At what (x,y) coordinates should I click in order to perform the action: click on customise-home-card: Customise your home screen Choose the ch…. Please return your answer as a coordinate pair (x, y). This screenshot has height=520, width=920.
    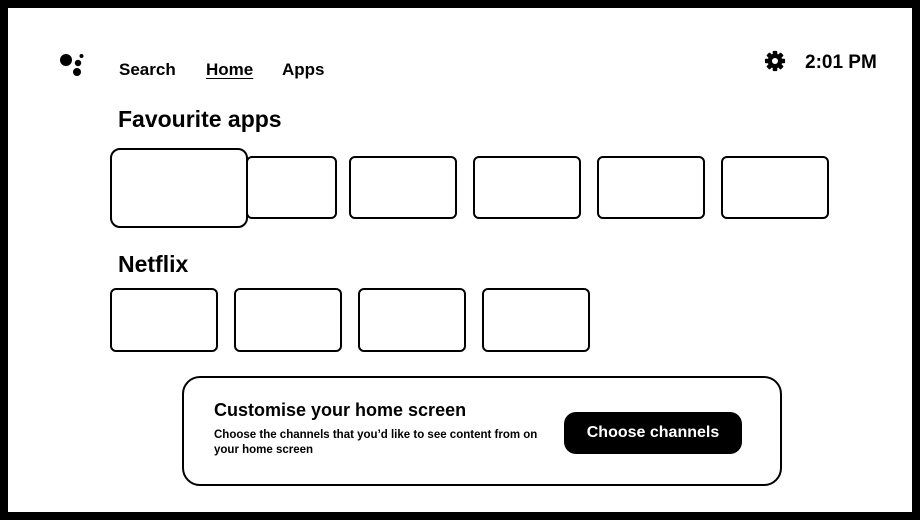
    Looking at the image, I should click on (482, 431).